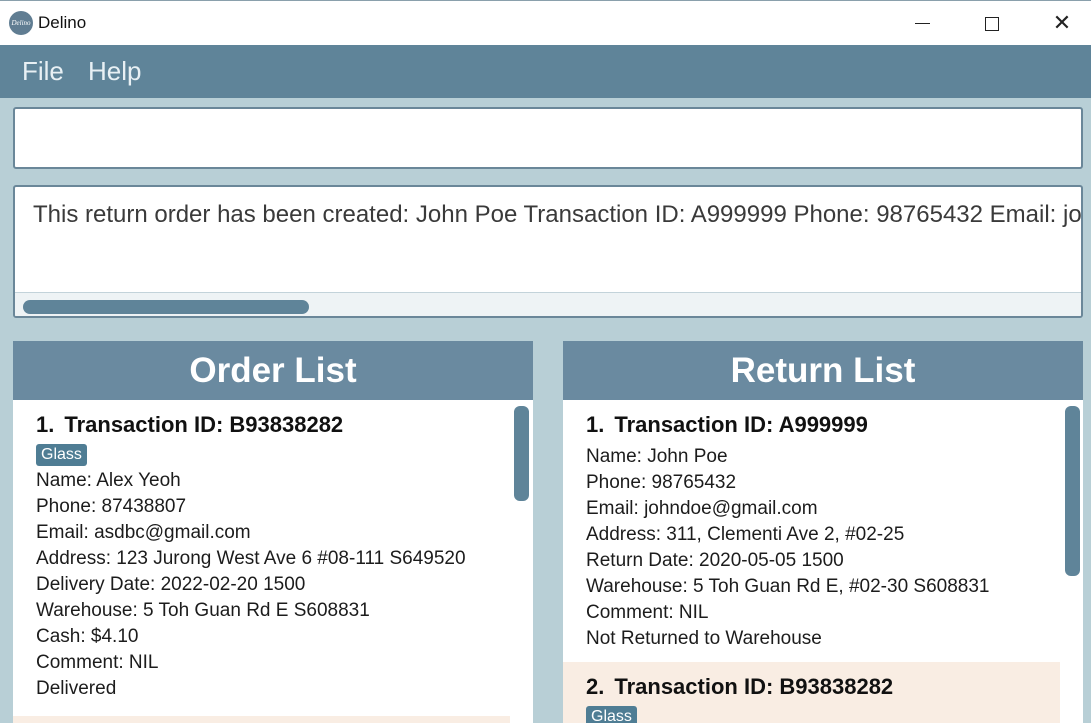 The width and height of the screenshot is (1091, 723). Describe the element at coordinates (87, 636) in the screenshot. I see `order-card-cash: Cash: $4.10` at that location.